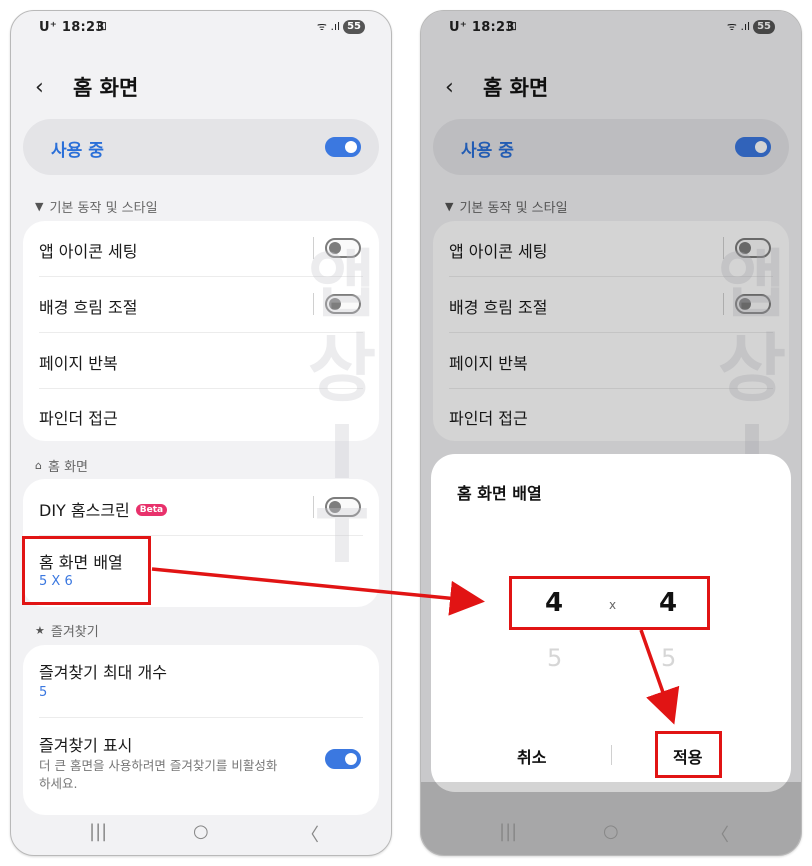 The width and height of the screenshot is (812, 866). Describe the element at coordinates (531, 756) in the screenshot. I see `cancel-button: 취소` at that location.